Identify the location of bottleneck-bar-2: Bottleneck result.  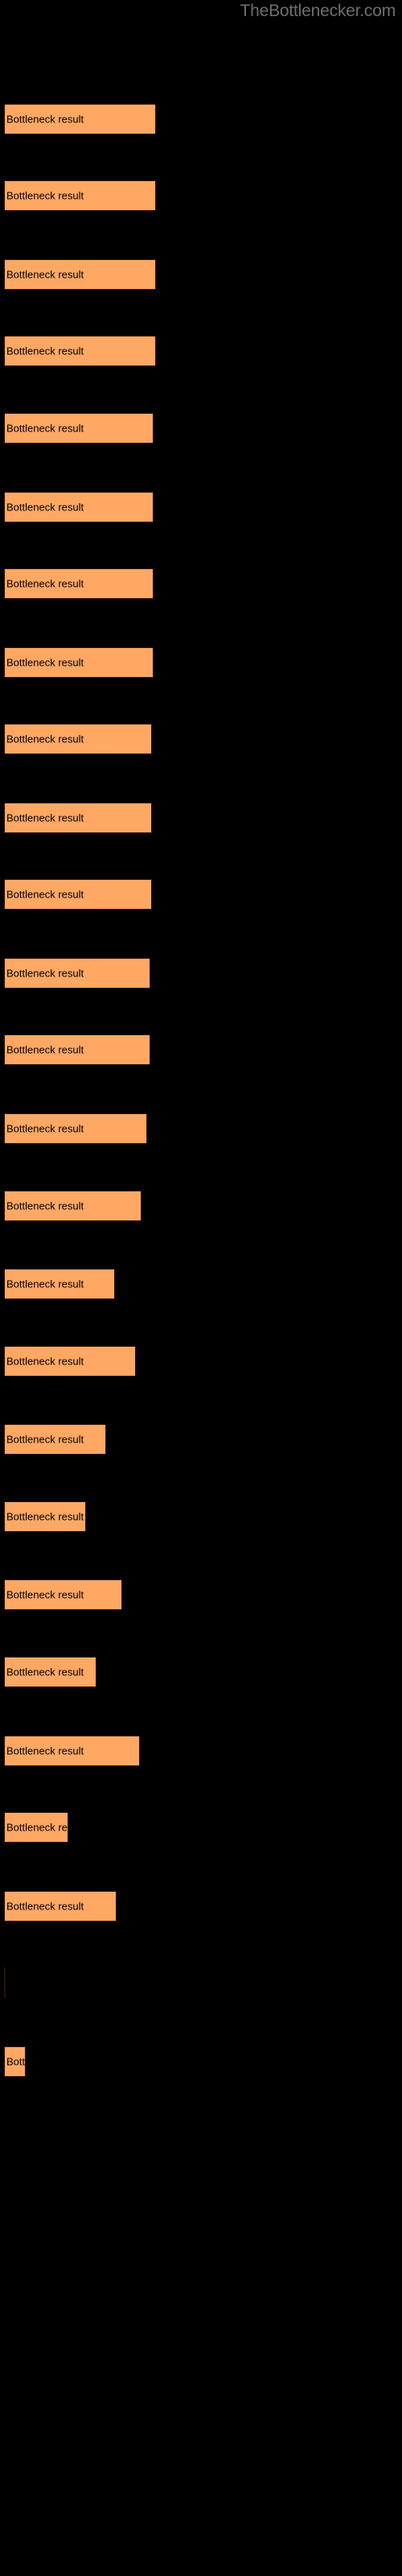
(80, 195).